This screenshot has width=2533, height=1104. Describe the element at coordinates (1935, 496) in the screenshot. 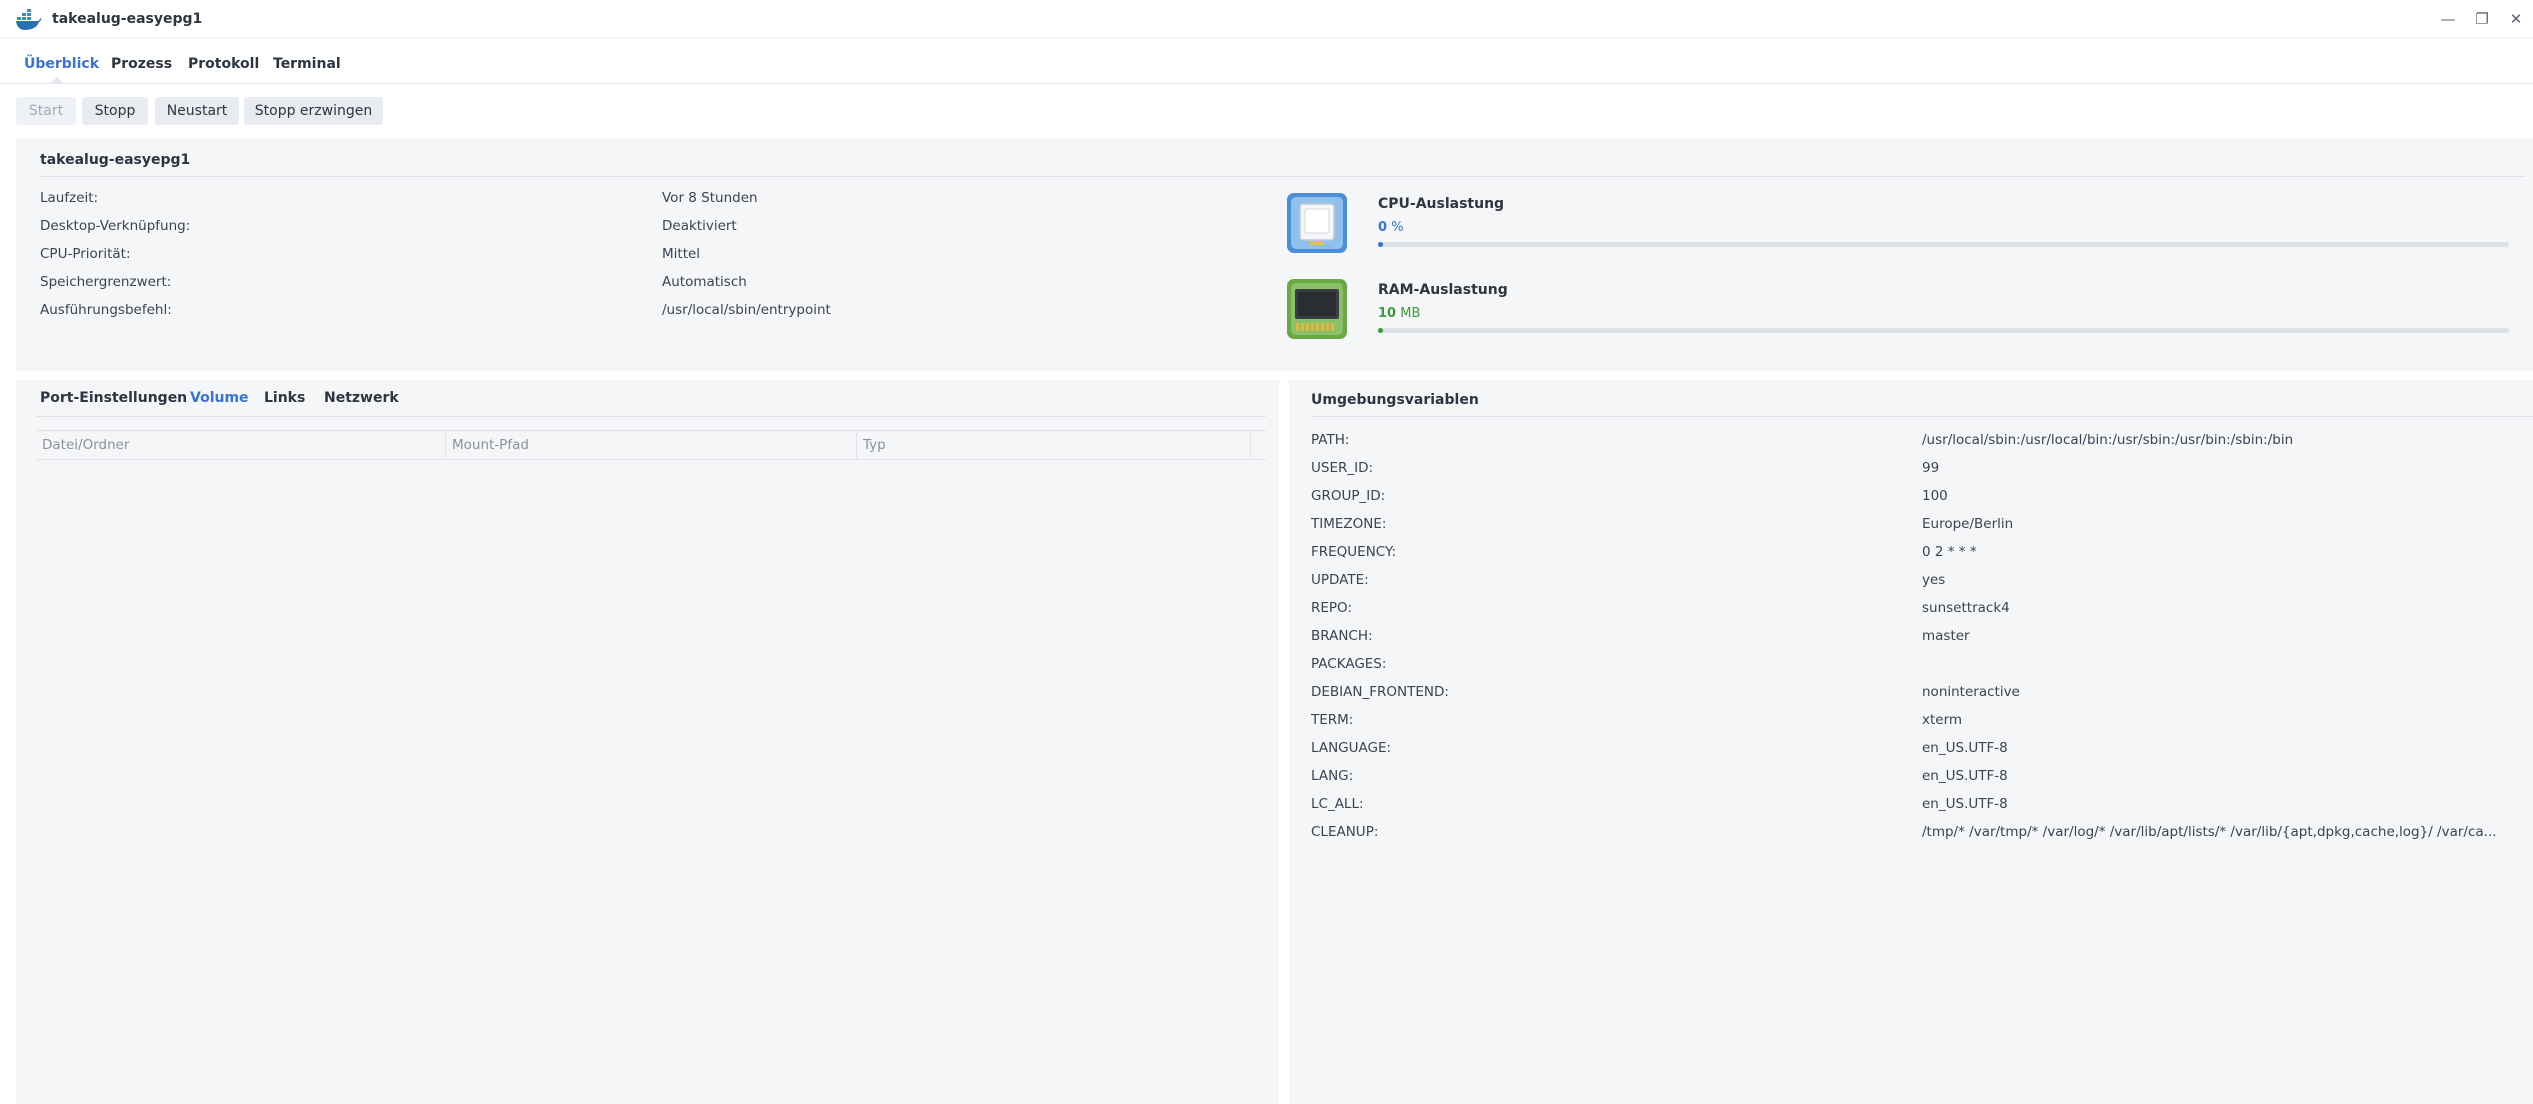

I see `env-value: 100` at that location.